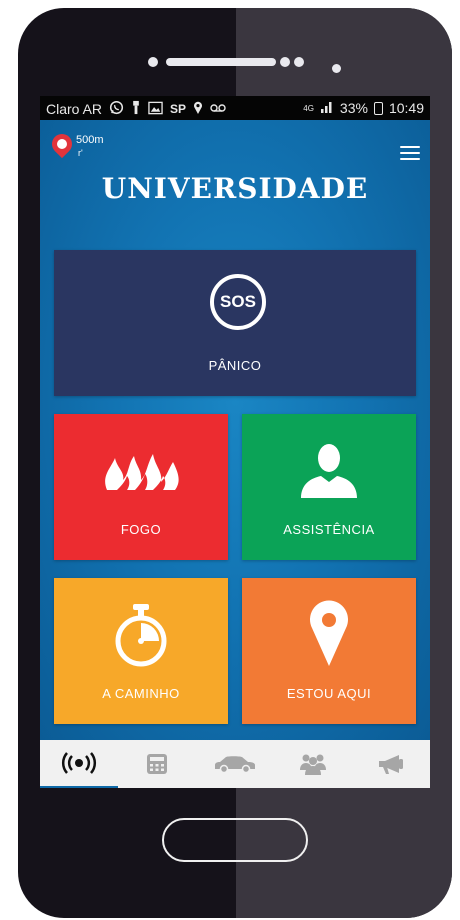 This screenshot has height=920, width=460. What do you see at coordinates (410, 153) in the screenshot?
I see `hamburger-menu-icon` at bounding box center [410, 153].